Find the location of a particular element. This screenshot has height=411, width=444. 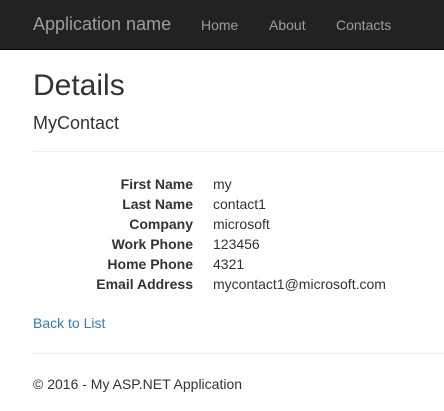

page-title: Details is located at coordinates (79, 85).